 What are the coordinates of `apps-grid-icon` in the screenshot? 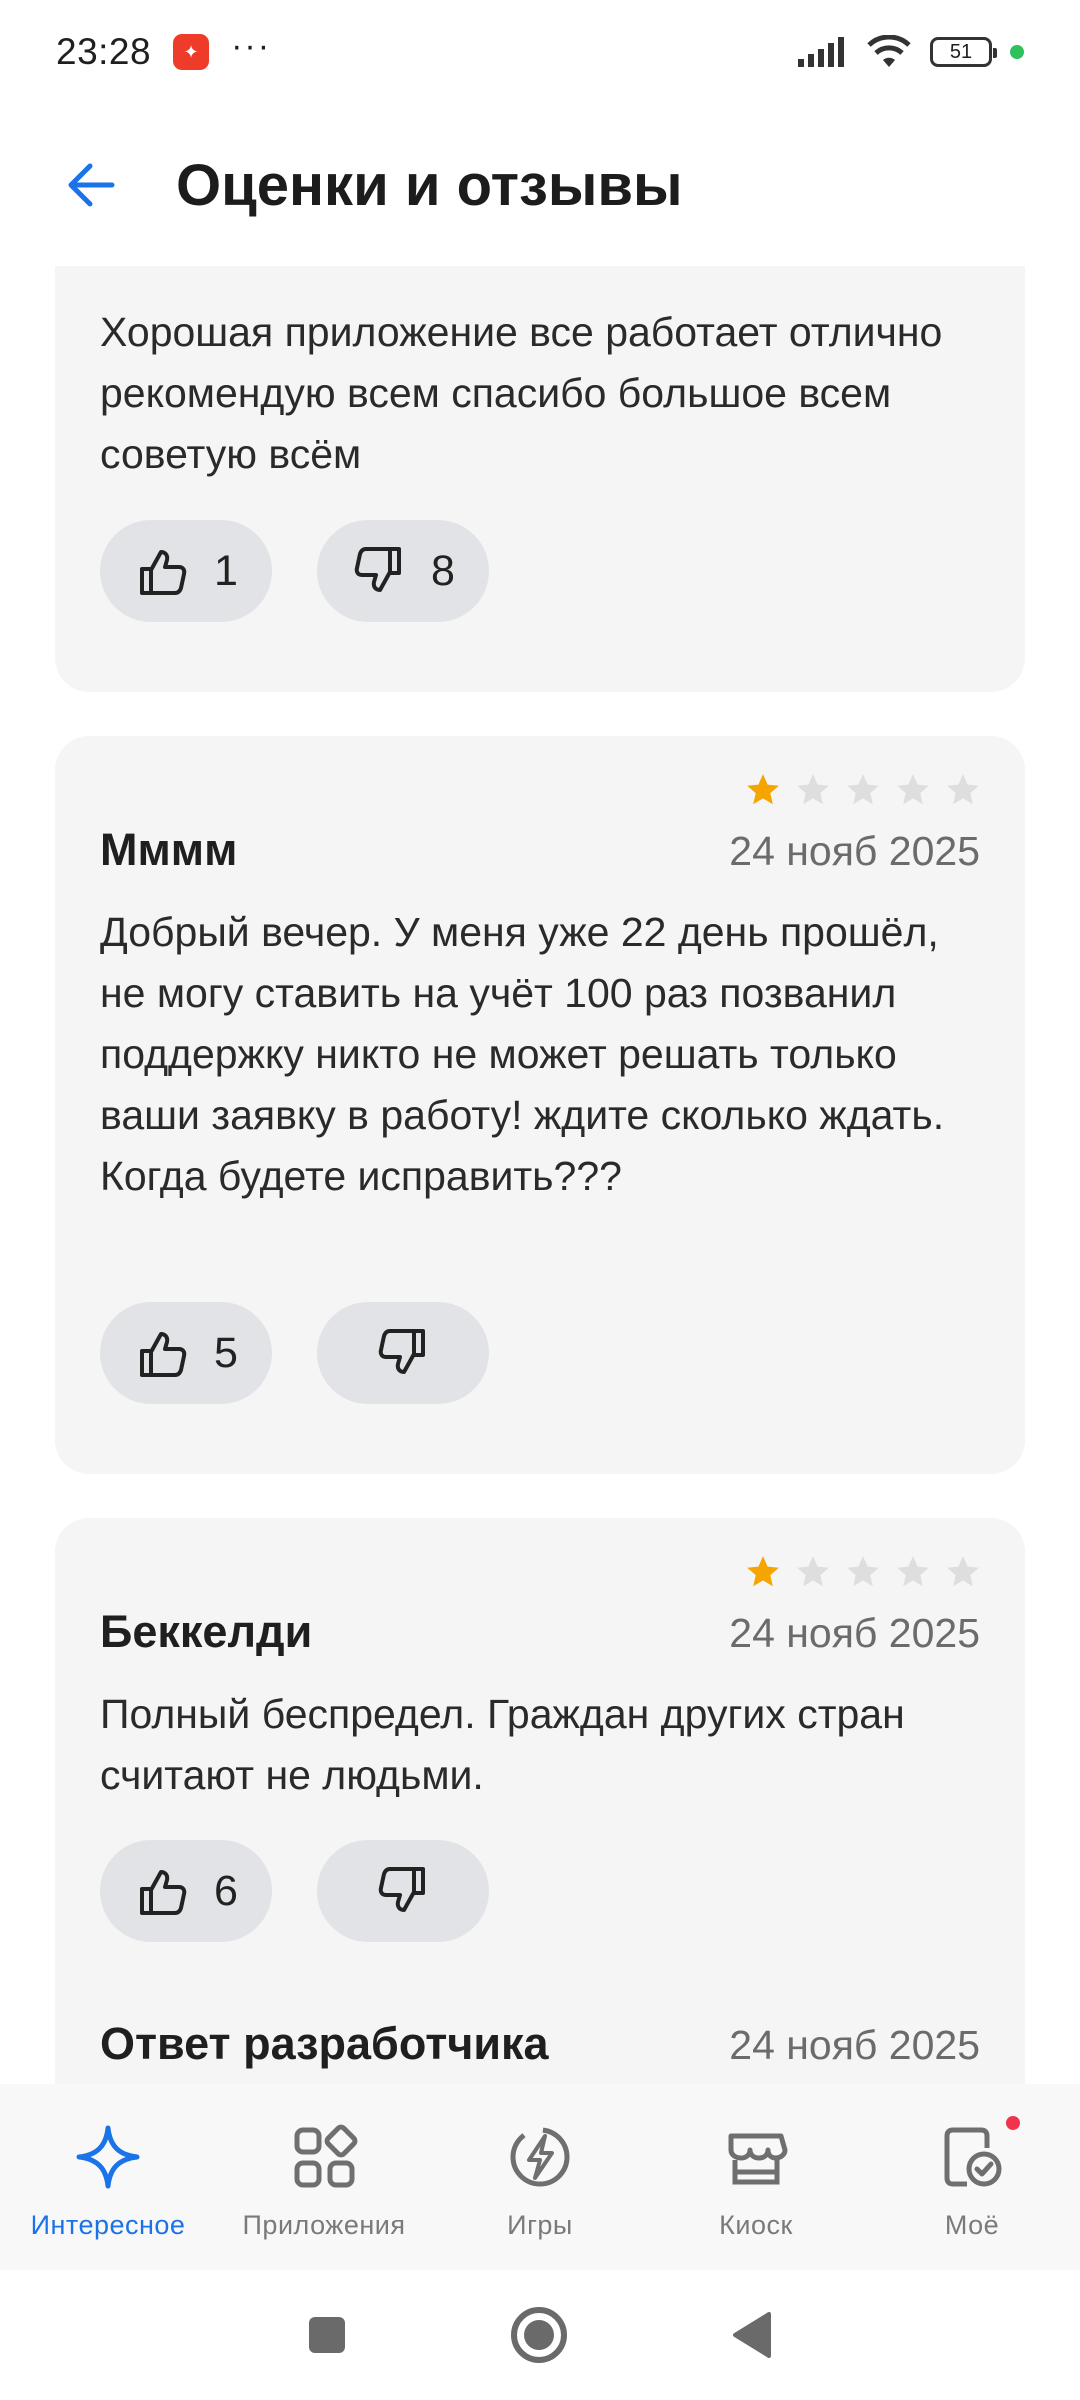 It's located at (326, 2156).